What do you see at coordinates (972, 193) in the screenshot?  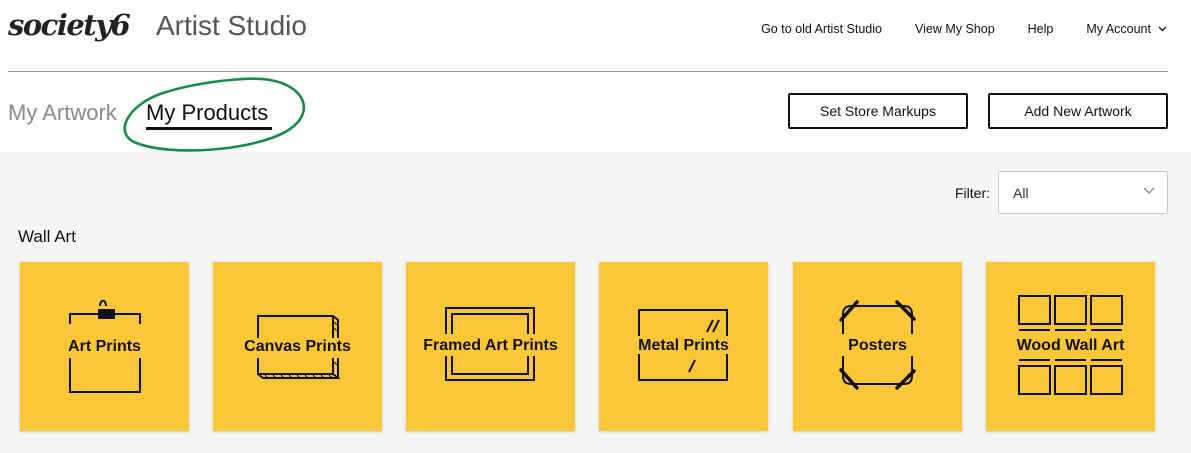 I see `filter-label: Filter:` at bounding box center [972, 193].